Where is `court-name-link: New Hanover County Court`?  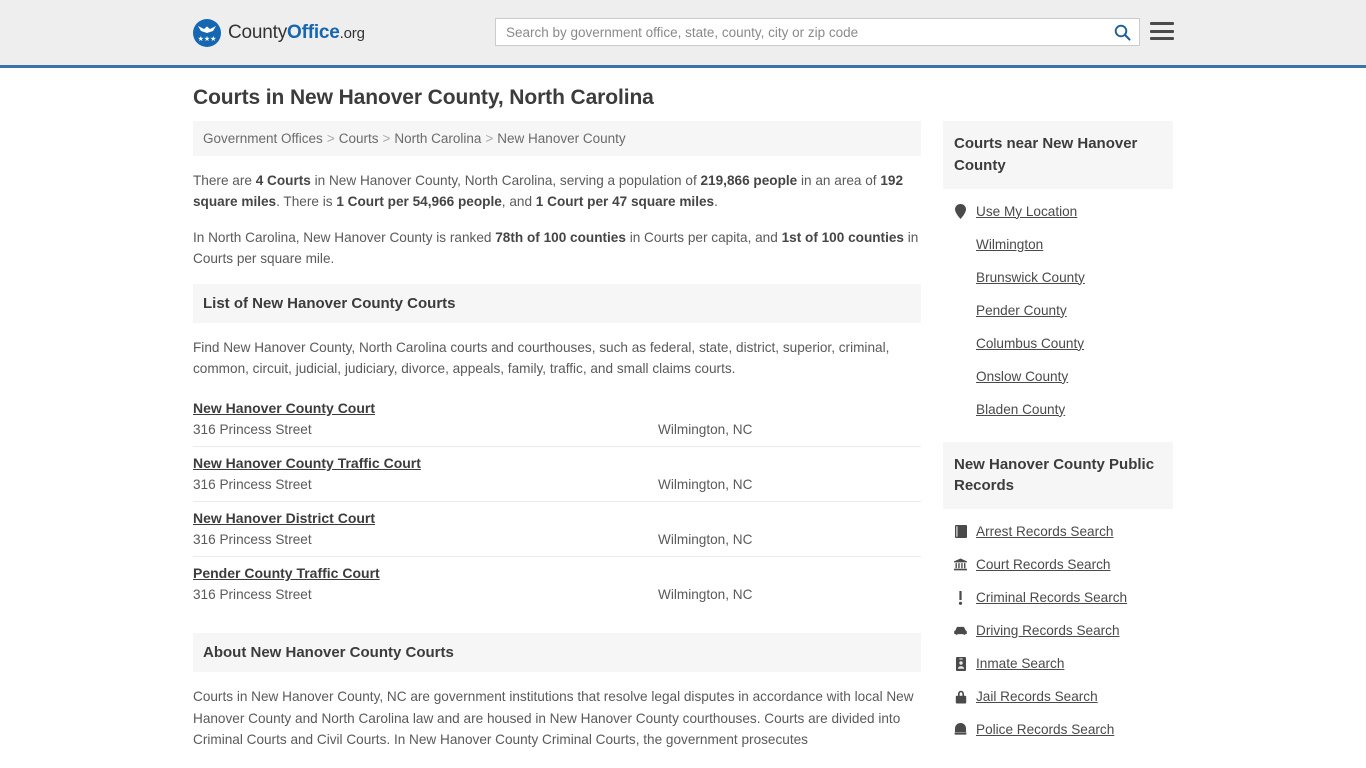 court-name-link: New Hanover County Court is located at coordinates (284, 408).